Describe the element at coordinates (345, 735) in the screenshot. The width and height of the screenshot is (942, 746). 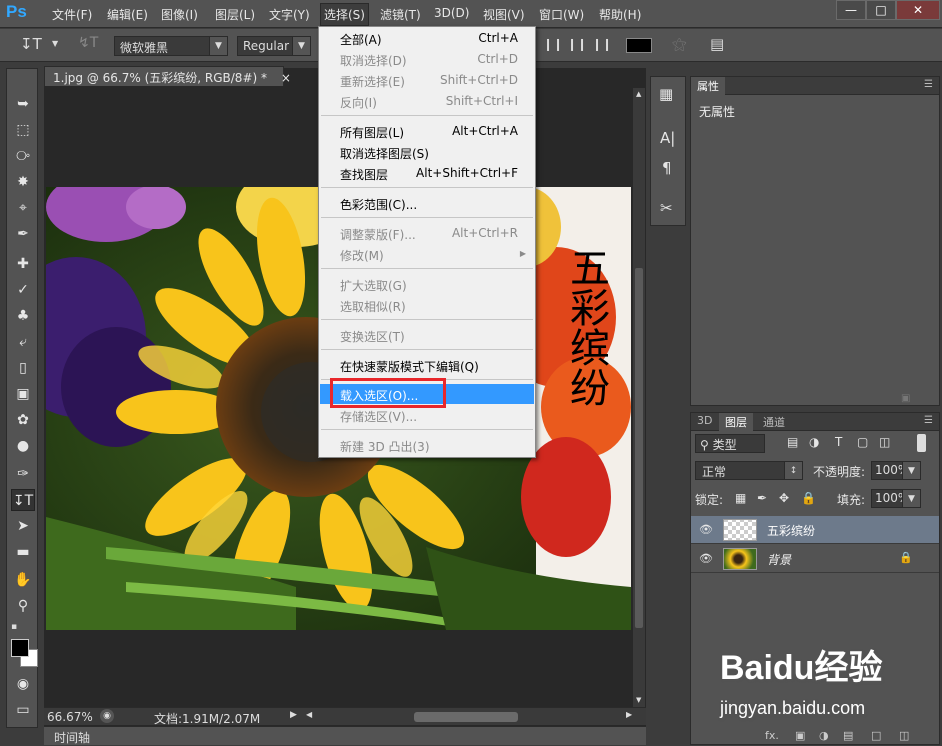
I see `timeline-panel: 时间轴` at that location.